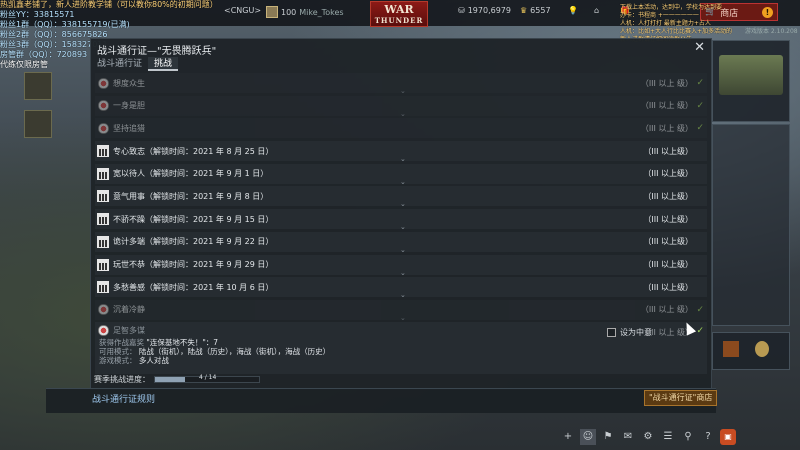 The width and height of the screenshot is (800, 450). Describe the element at coordinates (118, 351) in the screenshot. I see `detail-key: 可用模式：` at that location.